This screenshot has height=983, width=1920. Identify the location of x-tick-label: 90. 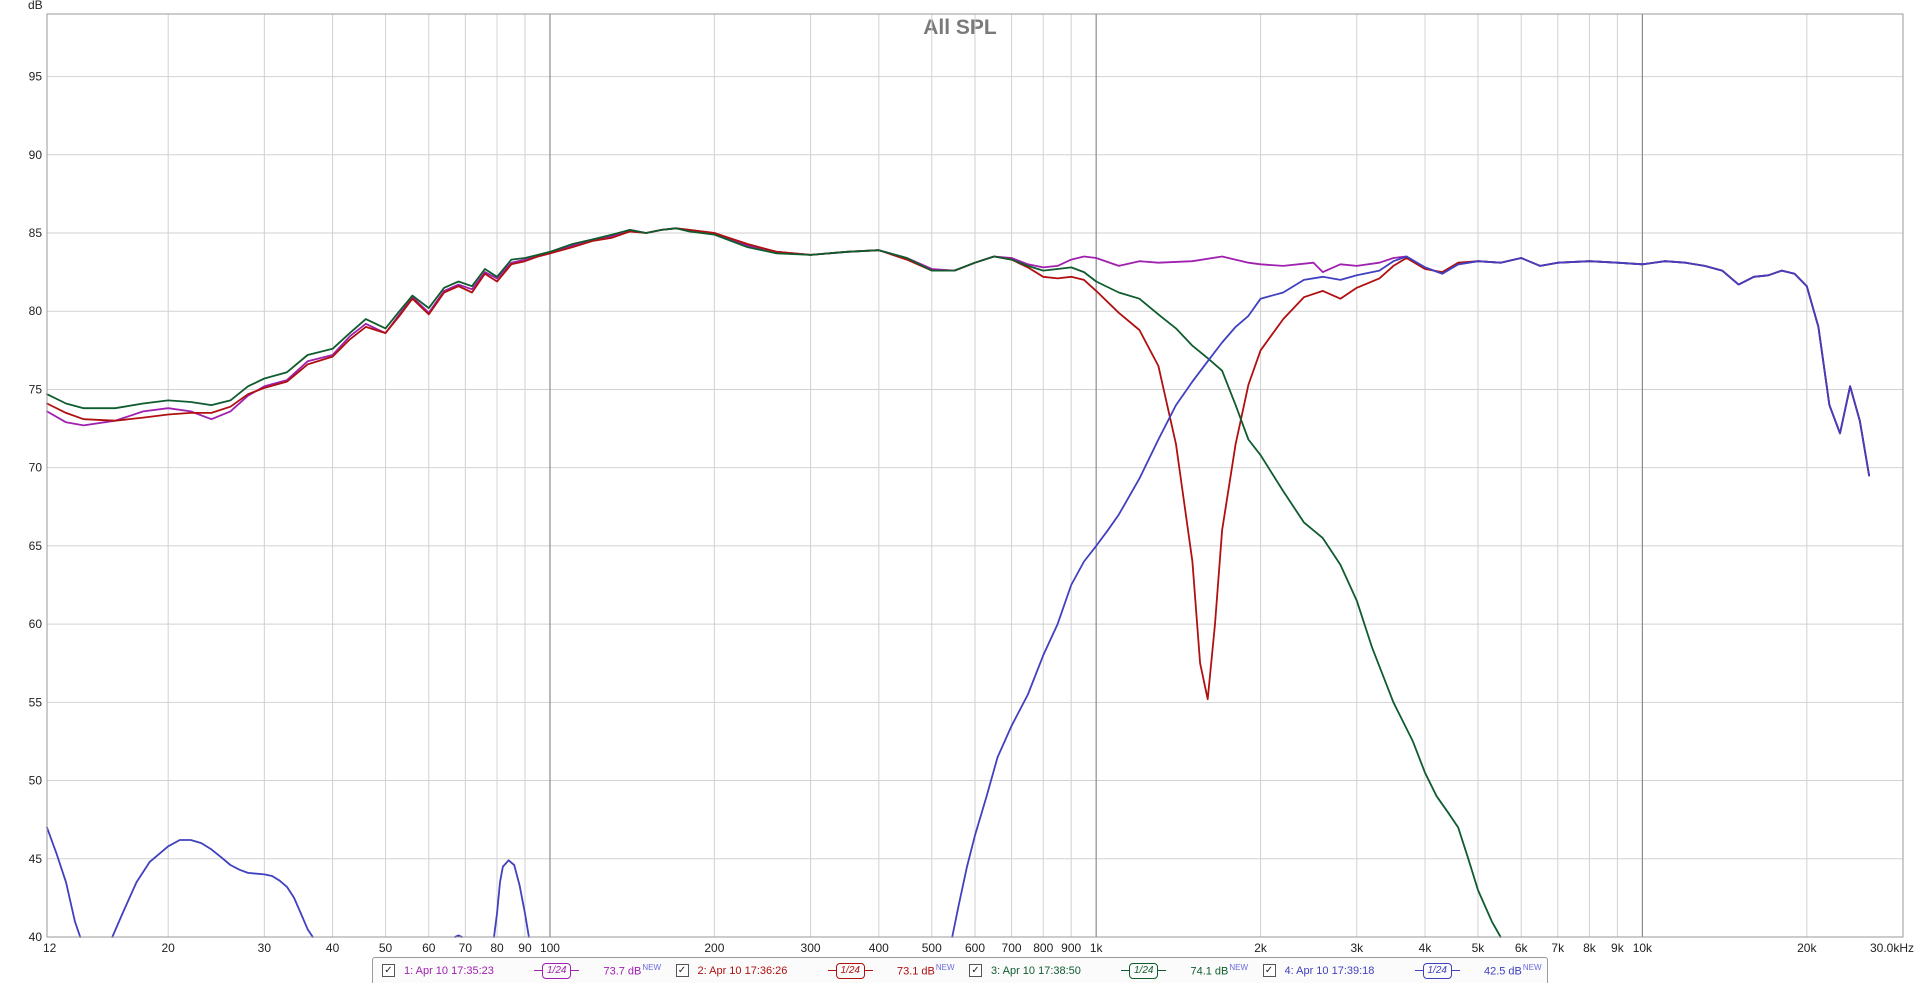
(525, 948).